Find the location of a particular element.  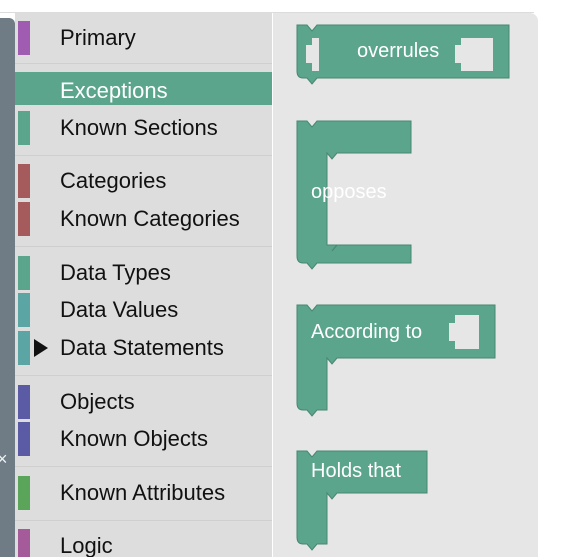

toolbox-category-label: Data Types is located at coordinates (115, 272).